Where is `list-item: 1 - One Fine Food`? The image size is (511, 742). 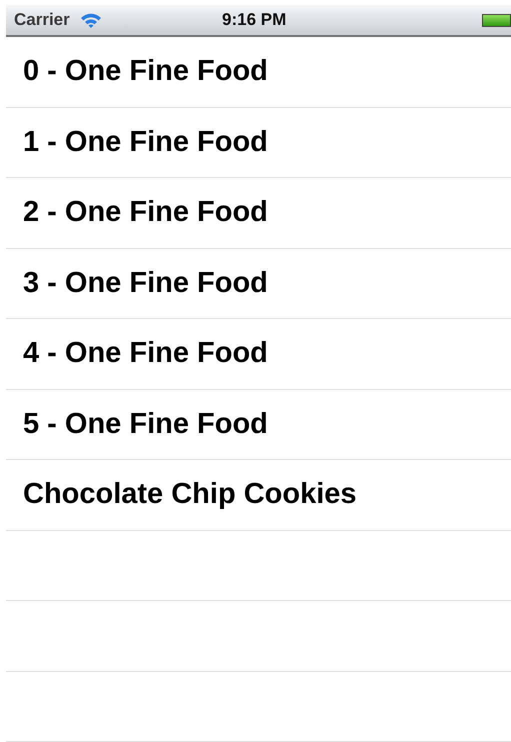
list-item: 1 - One Fine Food is located at coordinates (145, 142).